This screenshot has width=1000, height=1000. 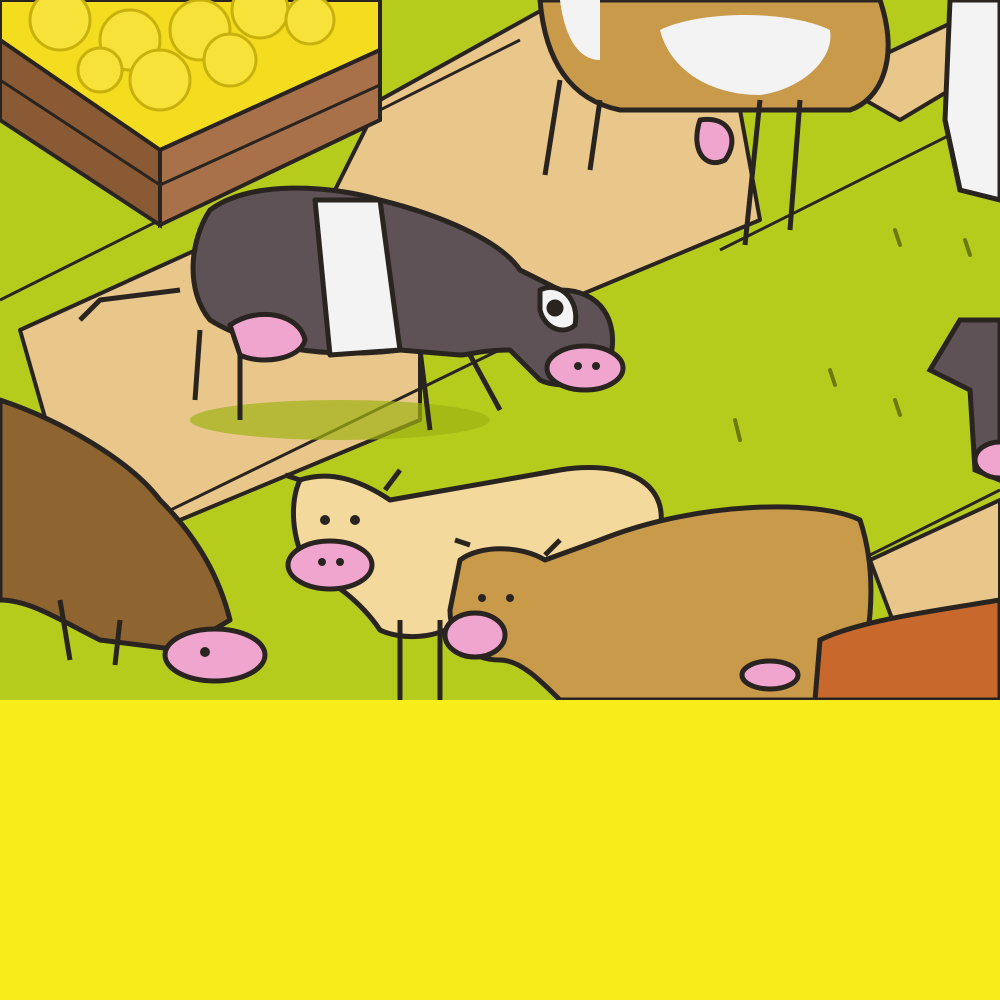 I want to click on cow-right-edge-top, so click(x=971, y=101).